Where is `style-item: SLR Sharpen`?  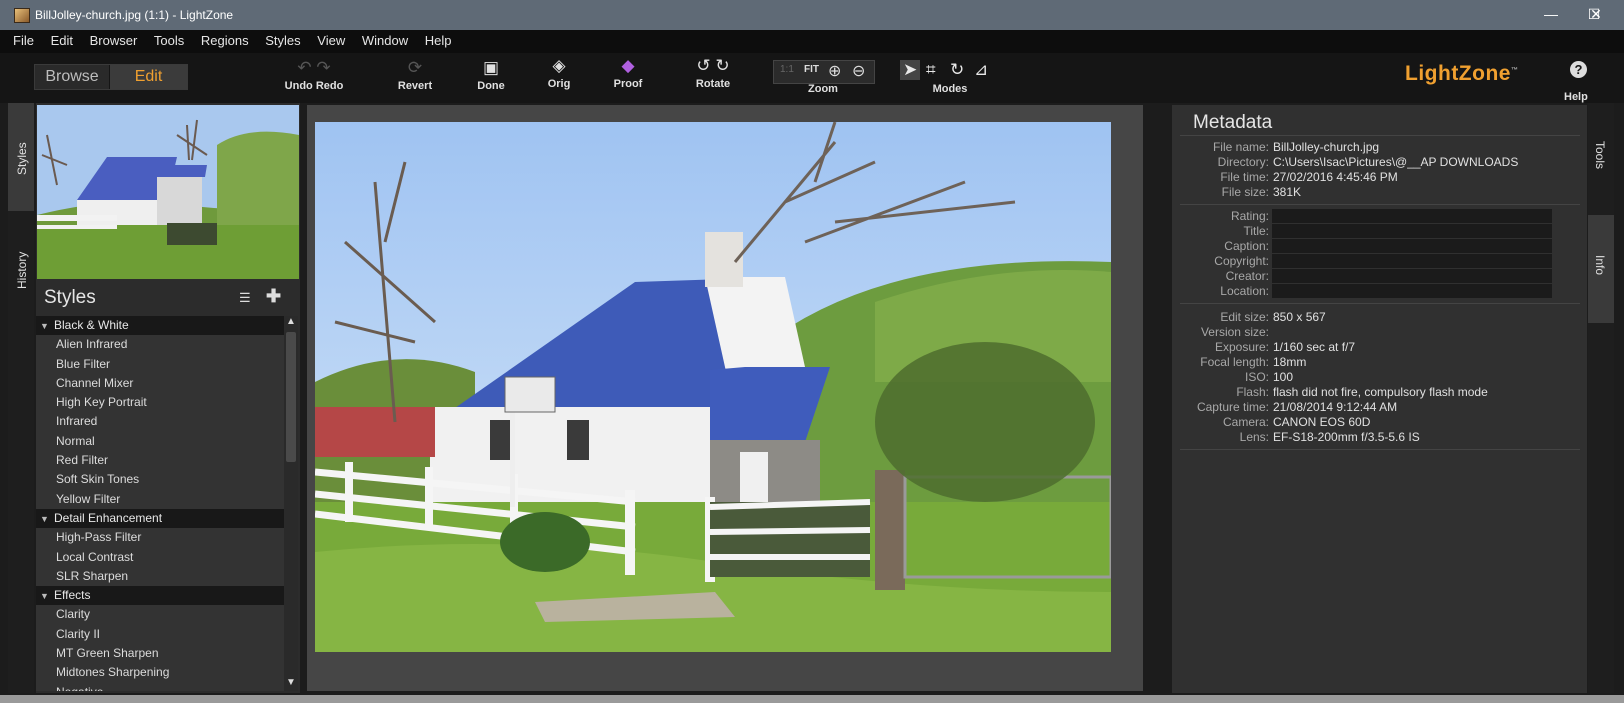 style-item: SLR Sharpen is located at coordinates (160, 576).